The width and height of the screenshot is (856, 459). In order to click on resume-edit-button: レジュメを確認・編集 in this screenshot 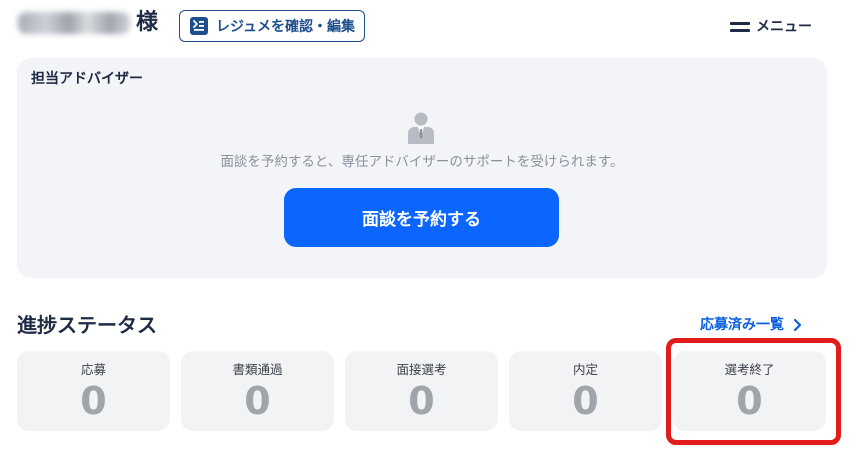, I will do `click(272, 26)`.